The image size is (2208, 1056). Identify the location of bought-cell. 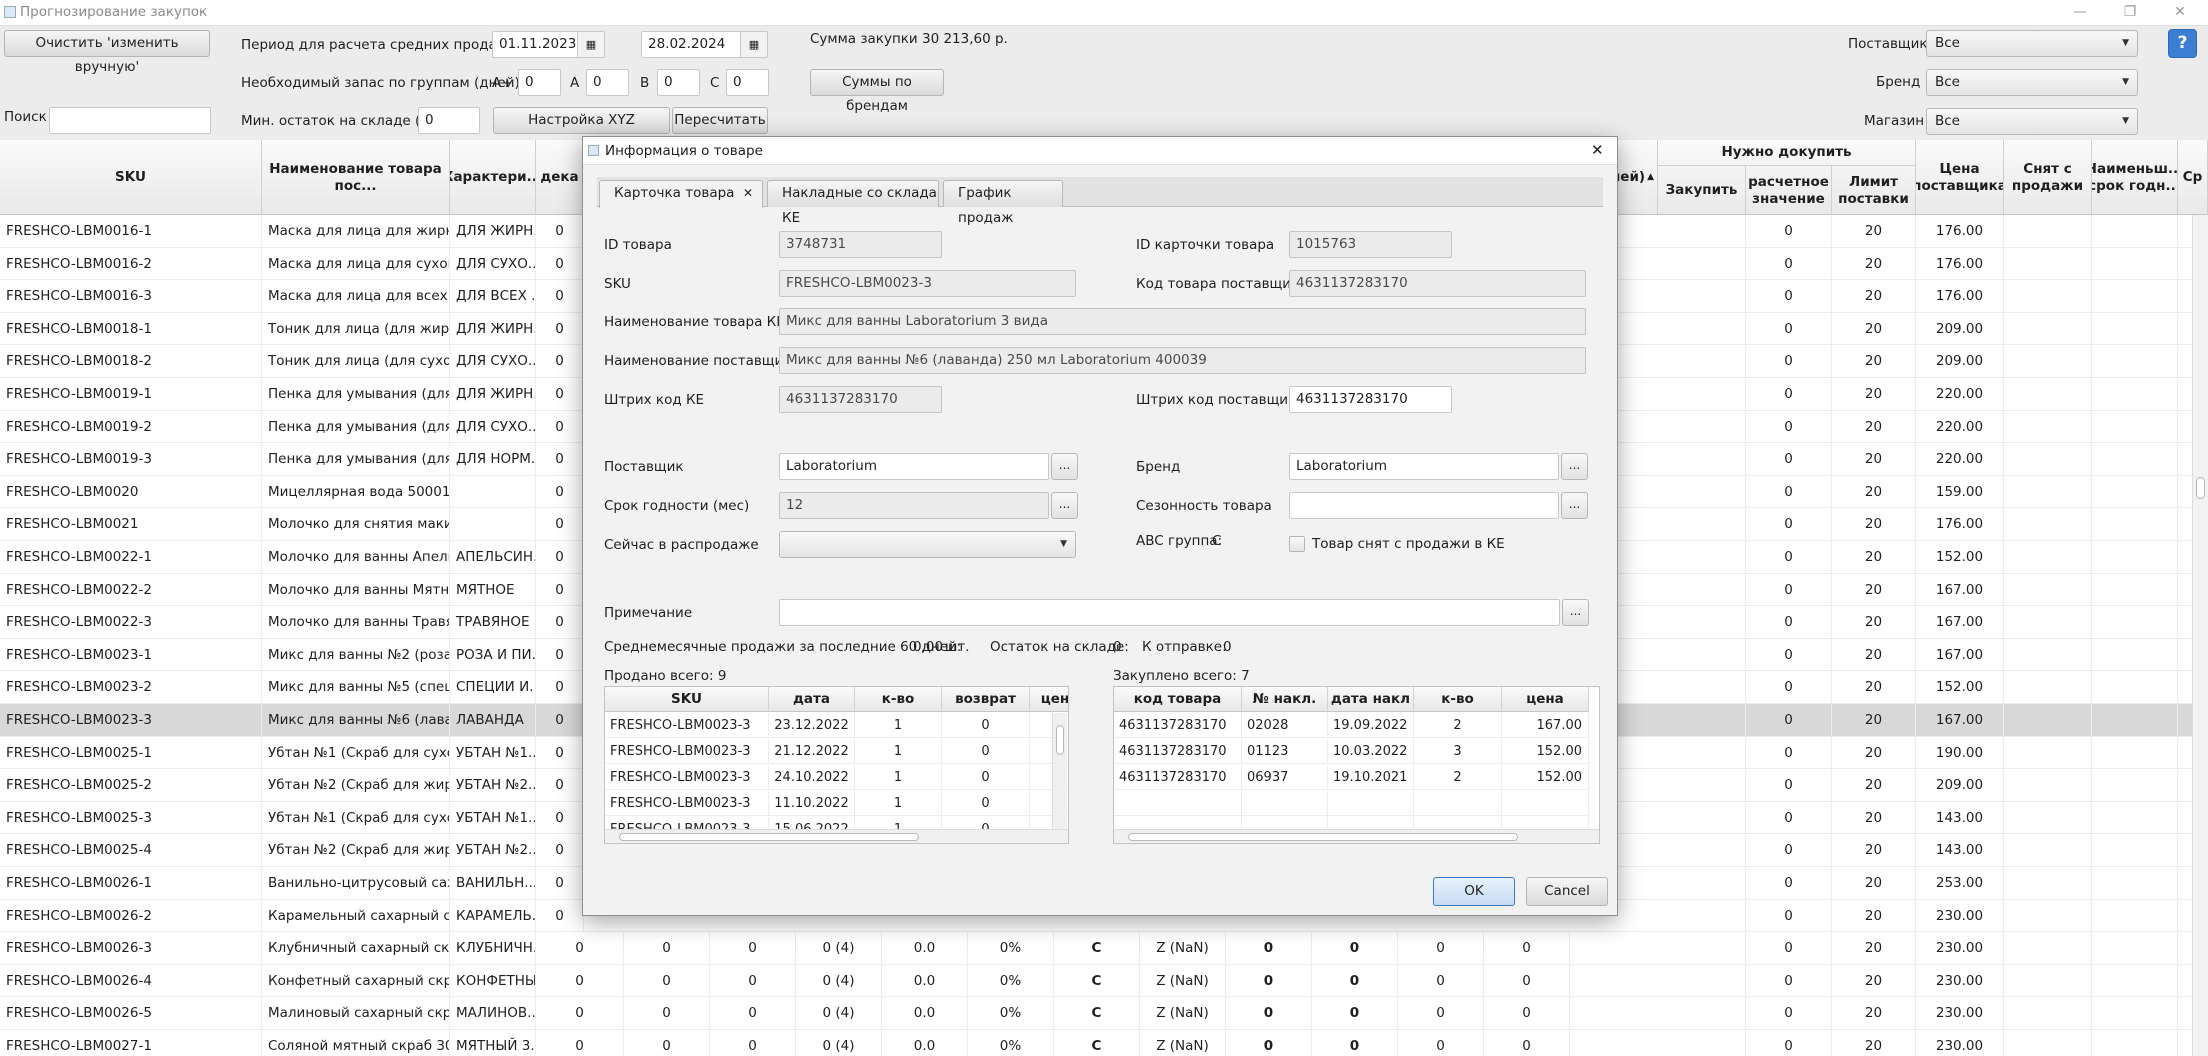
(1458, 803).